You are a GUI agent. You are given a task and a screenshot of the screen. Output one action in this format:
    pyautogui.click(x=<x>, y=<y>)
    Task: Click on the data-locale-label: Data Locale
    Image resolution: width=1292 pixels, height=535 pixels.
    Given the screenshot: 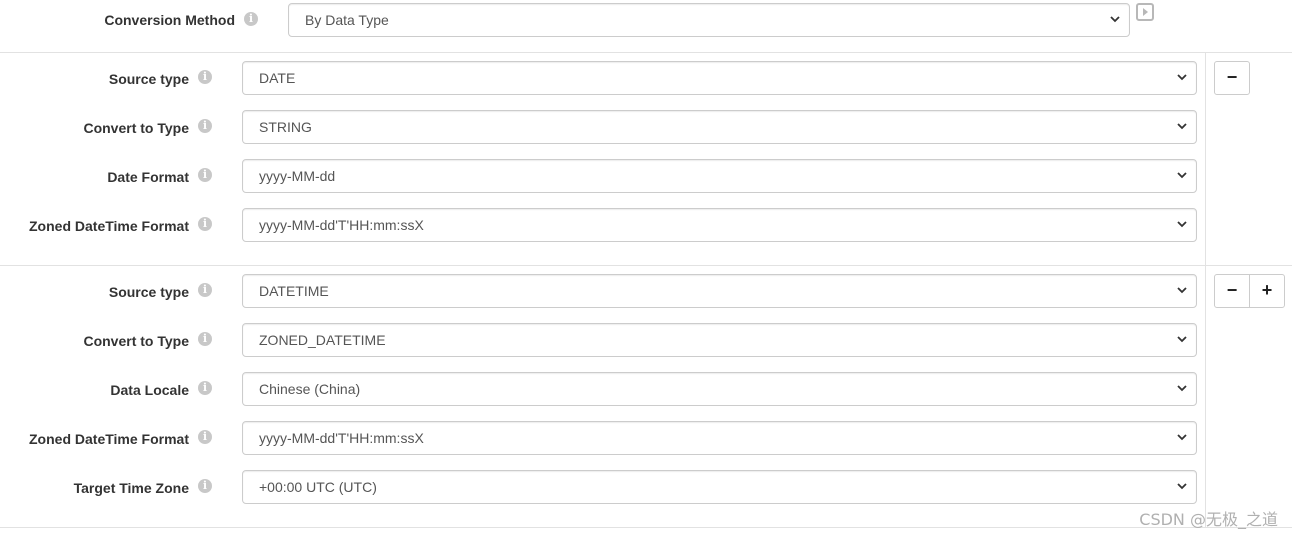 What is the action you would take?
    pyautogui.click(x=149, y=390)
    